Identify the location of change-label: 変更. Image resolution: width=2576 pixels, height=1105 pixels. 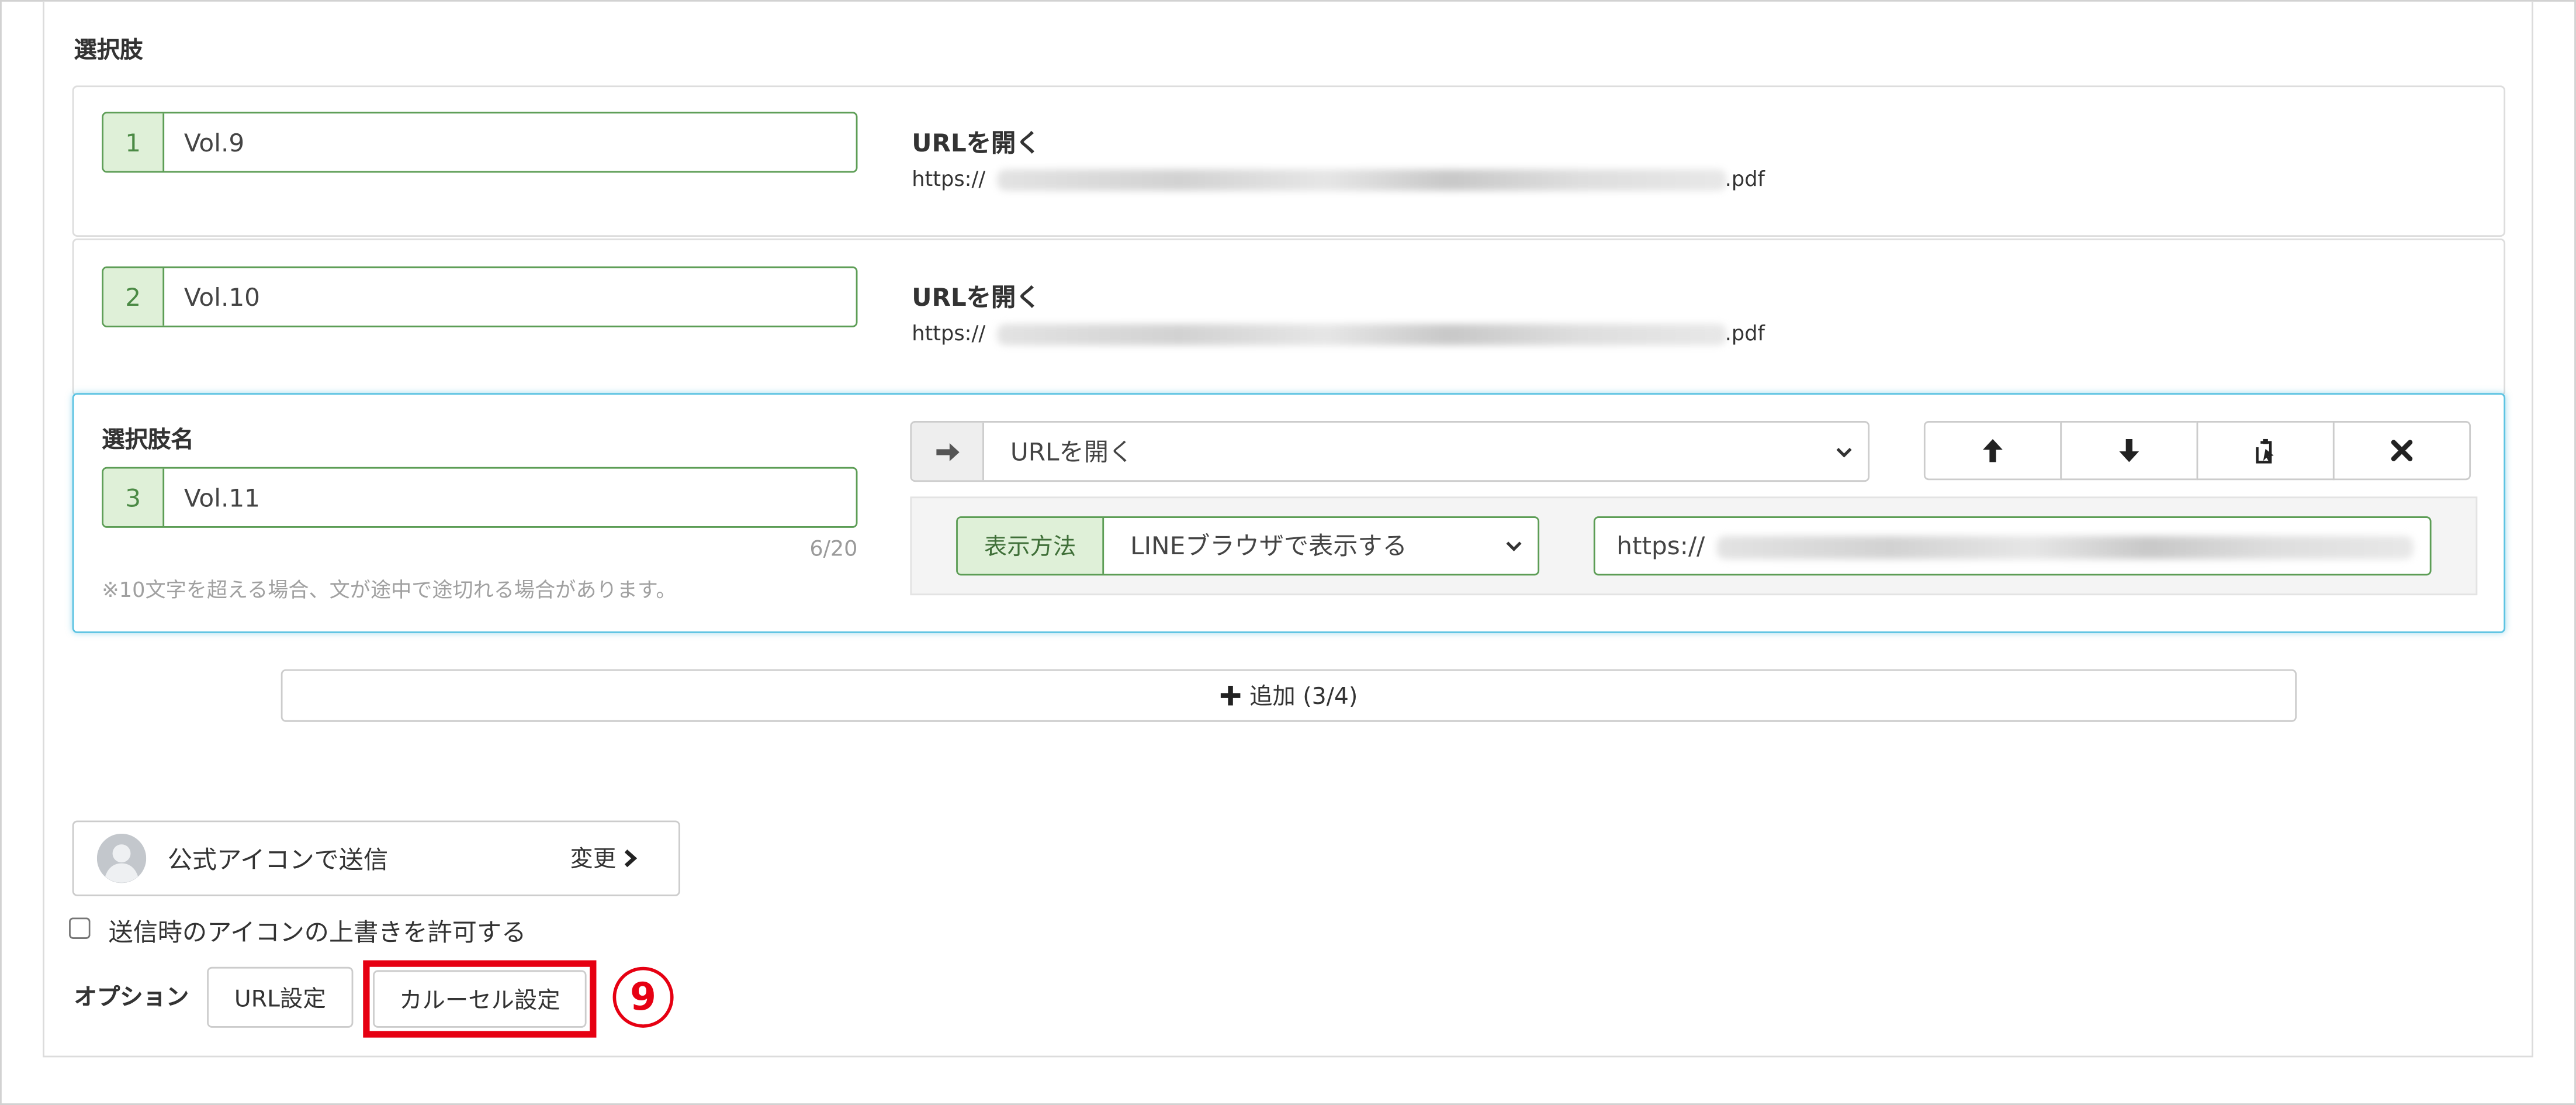
(593, 860).